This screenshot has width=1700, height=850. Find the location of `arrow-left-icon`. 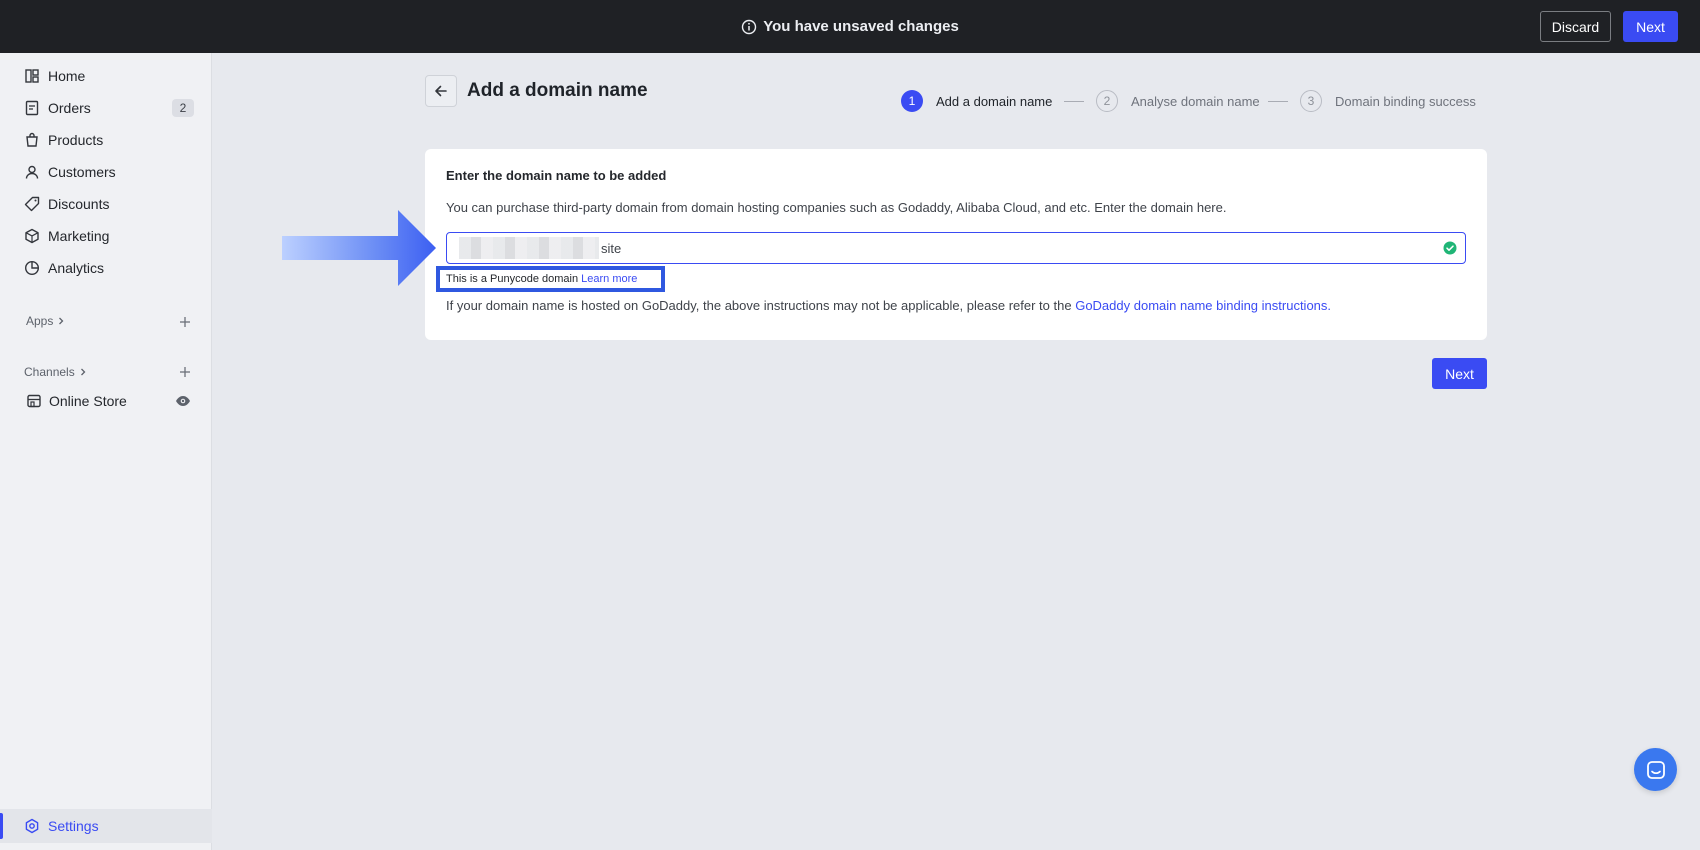

arrow-left-icon is located at coordinates (441, 91).